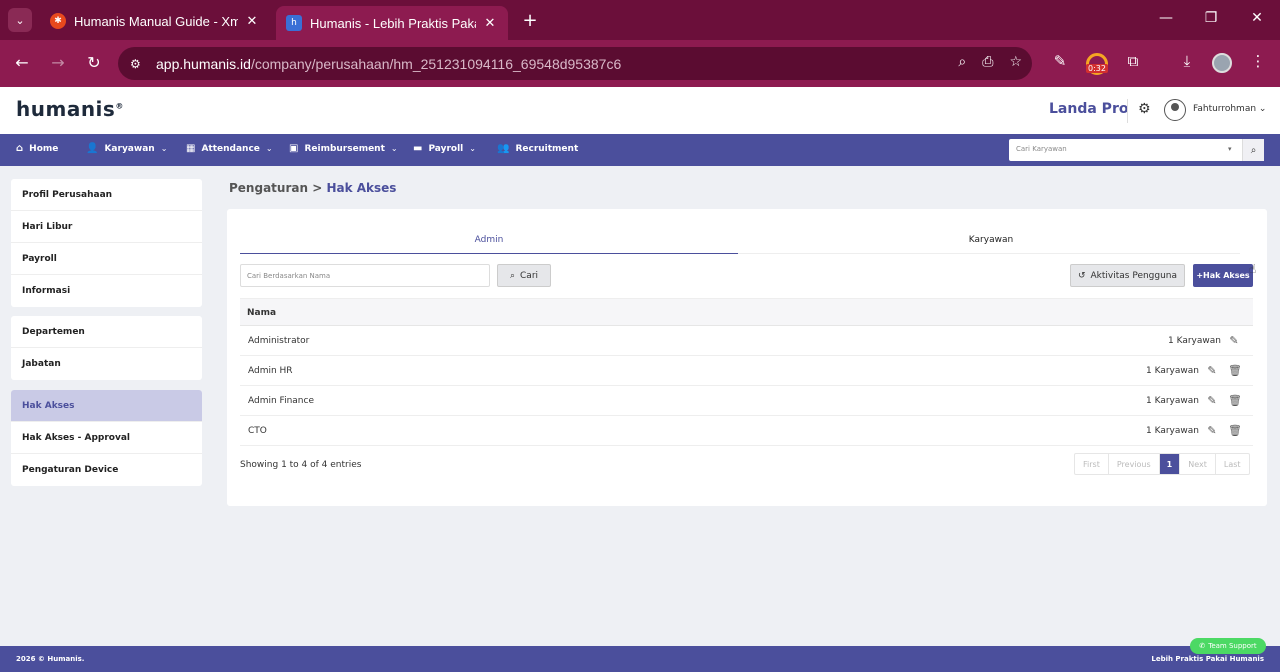 This screenshot has width=1280, height=672. I want to click on breadcrumb-parent: Pengaturan, so click(268, 188).